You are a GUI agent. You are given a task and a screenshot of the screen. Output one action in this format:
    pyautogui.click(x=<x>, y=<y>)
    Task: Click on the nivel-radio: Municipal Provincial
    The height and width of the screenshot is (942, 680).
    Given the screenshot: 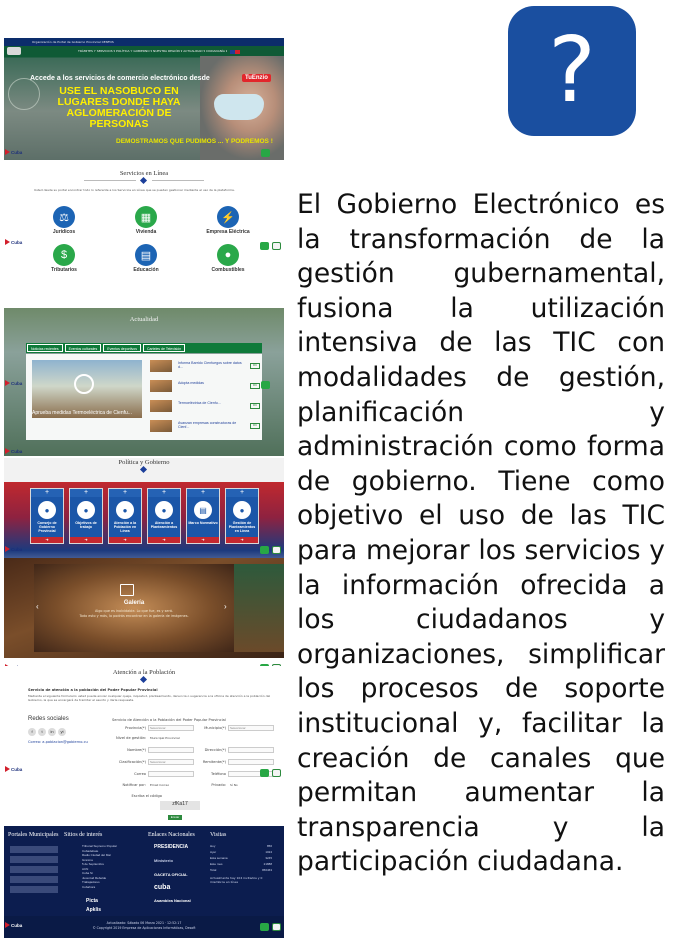 What is the action you would take?
    pyautogui.click(x=165, y=738)
    